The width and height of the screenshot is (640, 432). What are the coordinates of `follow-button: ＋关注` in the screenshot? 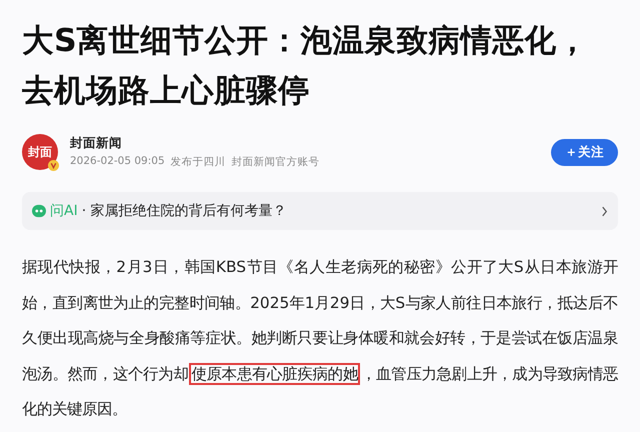 It's located at (584, 152).